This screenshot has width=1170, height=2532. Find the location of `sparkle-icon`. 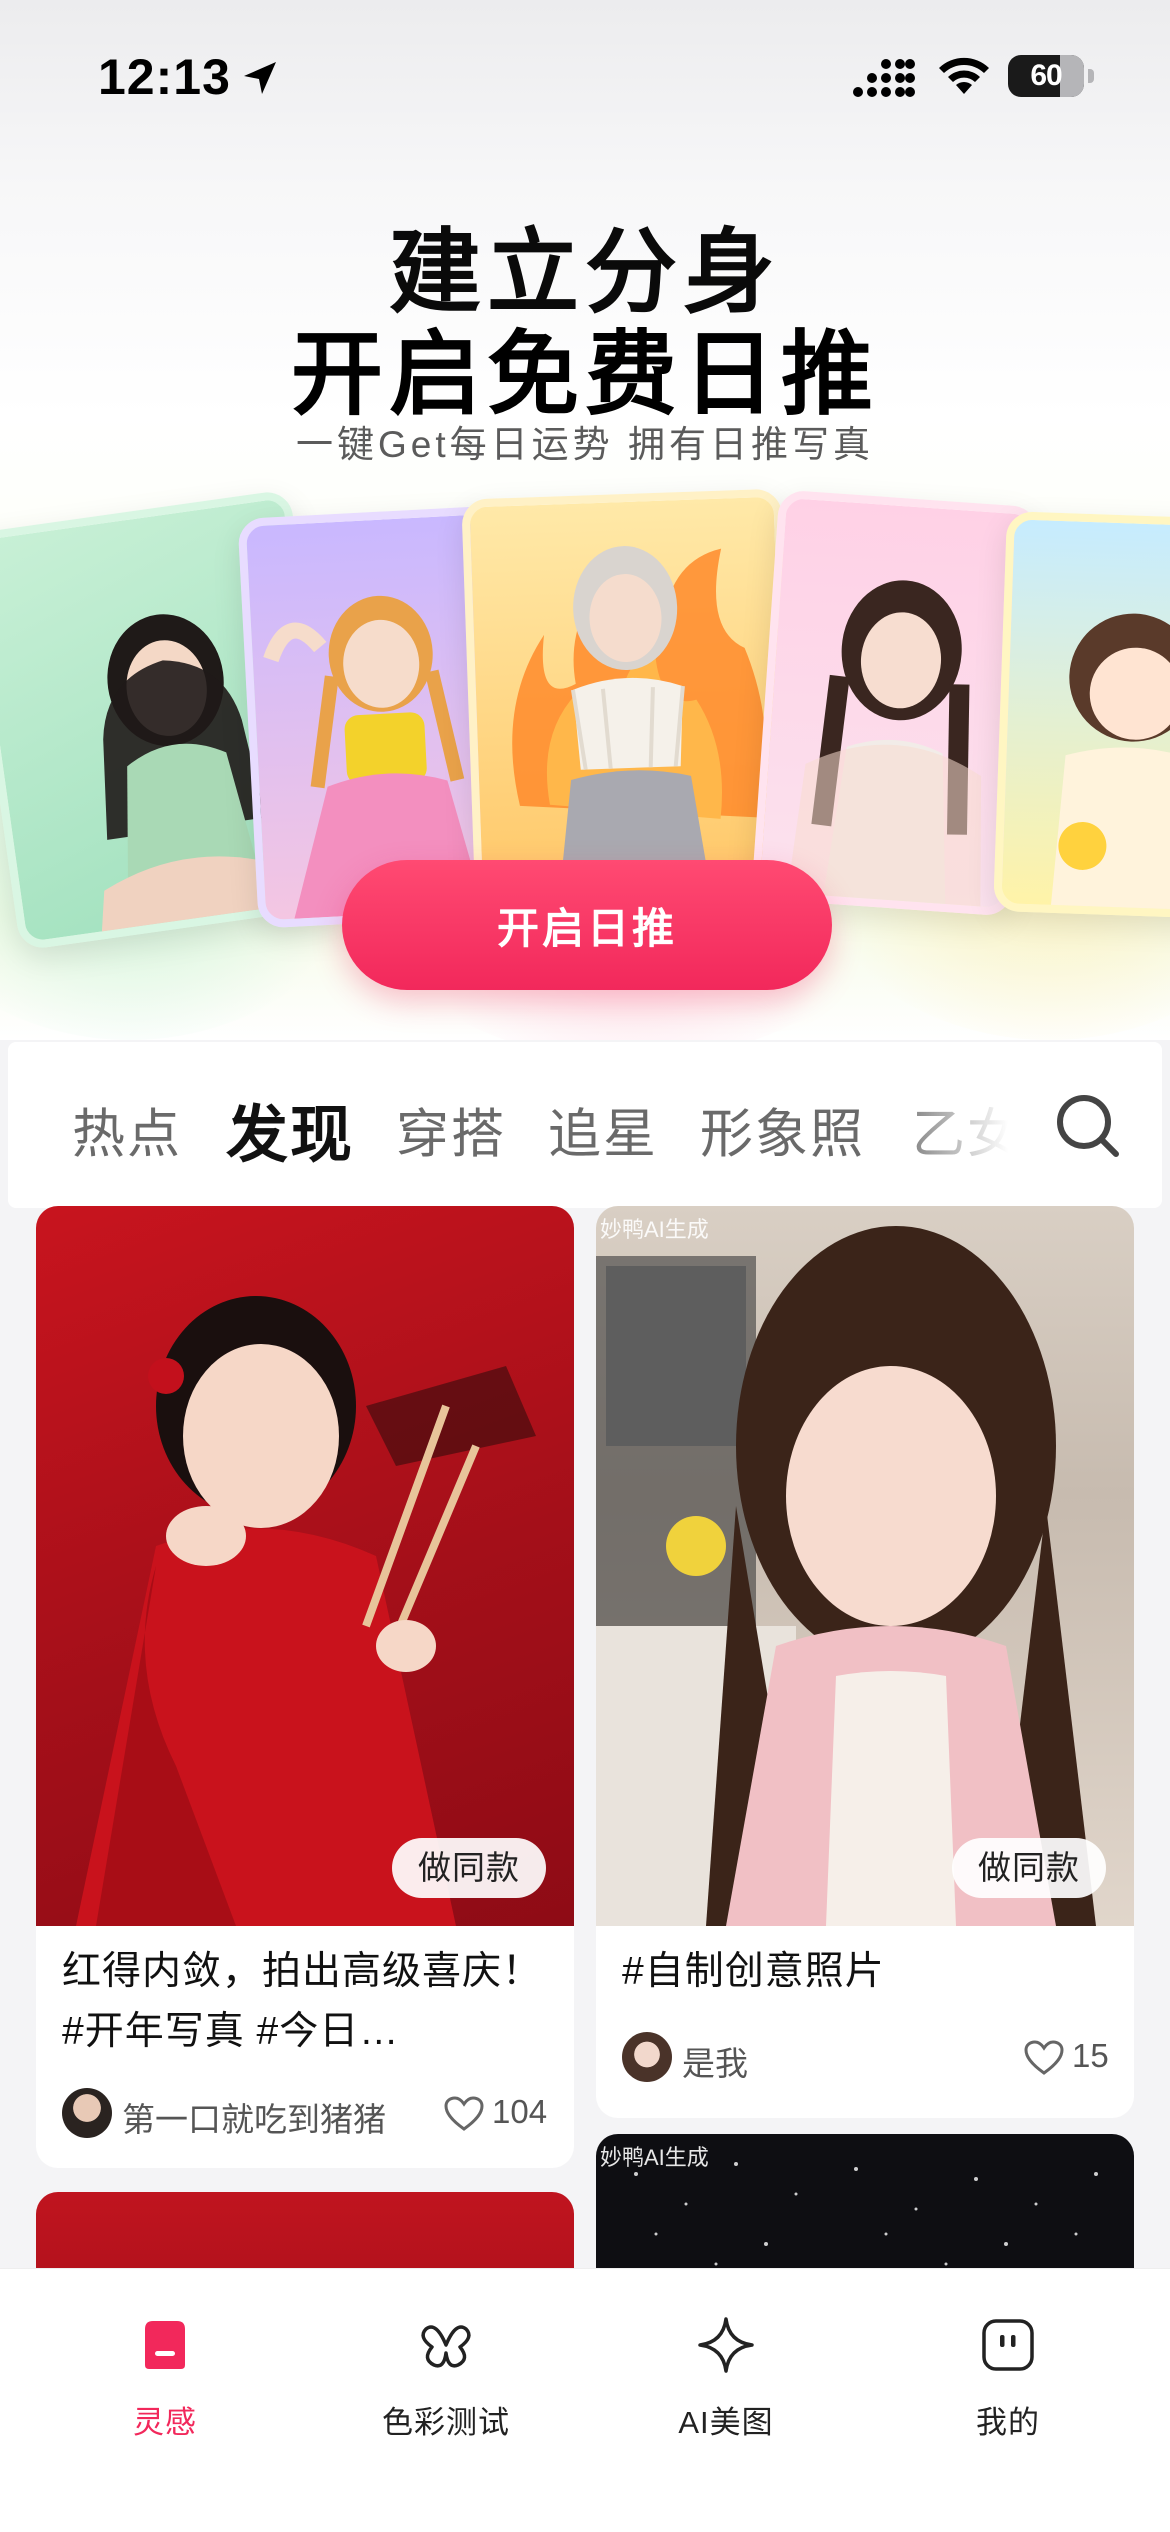

sparkle-icon is located at coordinates (726, 2345).